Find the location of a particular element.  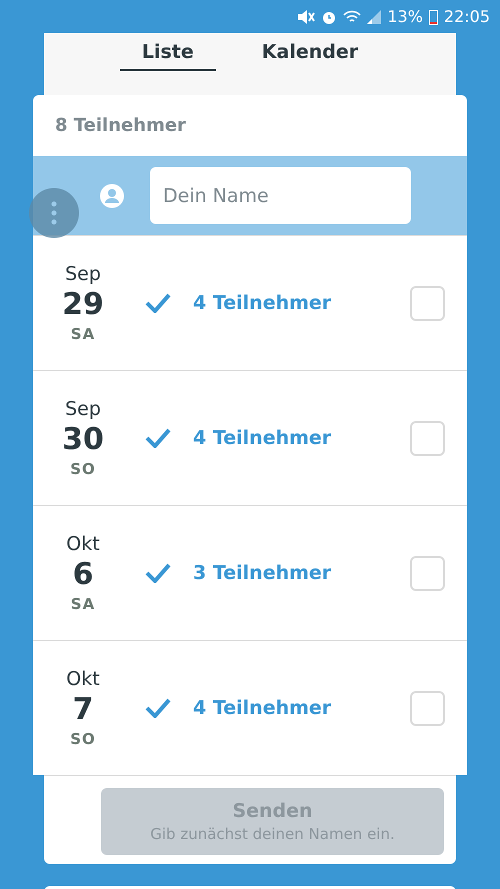

user-icon is located at coordinates (112, 196).